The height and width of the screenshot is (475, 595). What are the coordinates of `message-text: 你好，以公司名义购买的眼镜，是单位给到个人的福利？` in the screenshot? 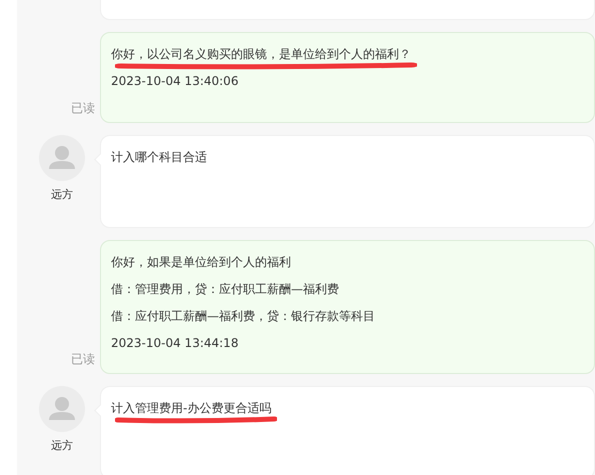 It's located at (261, 54).